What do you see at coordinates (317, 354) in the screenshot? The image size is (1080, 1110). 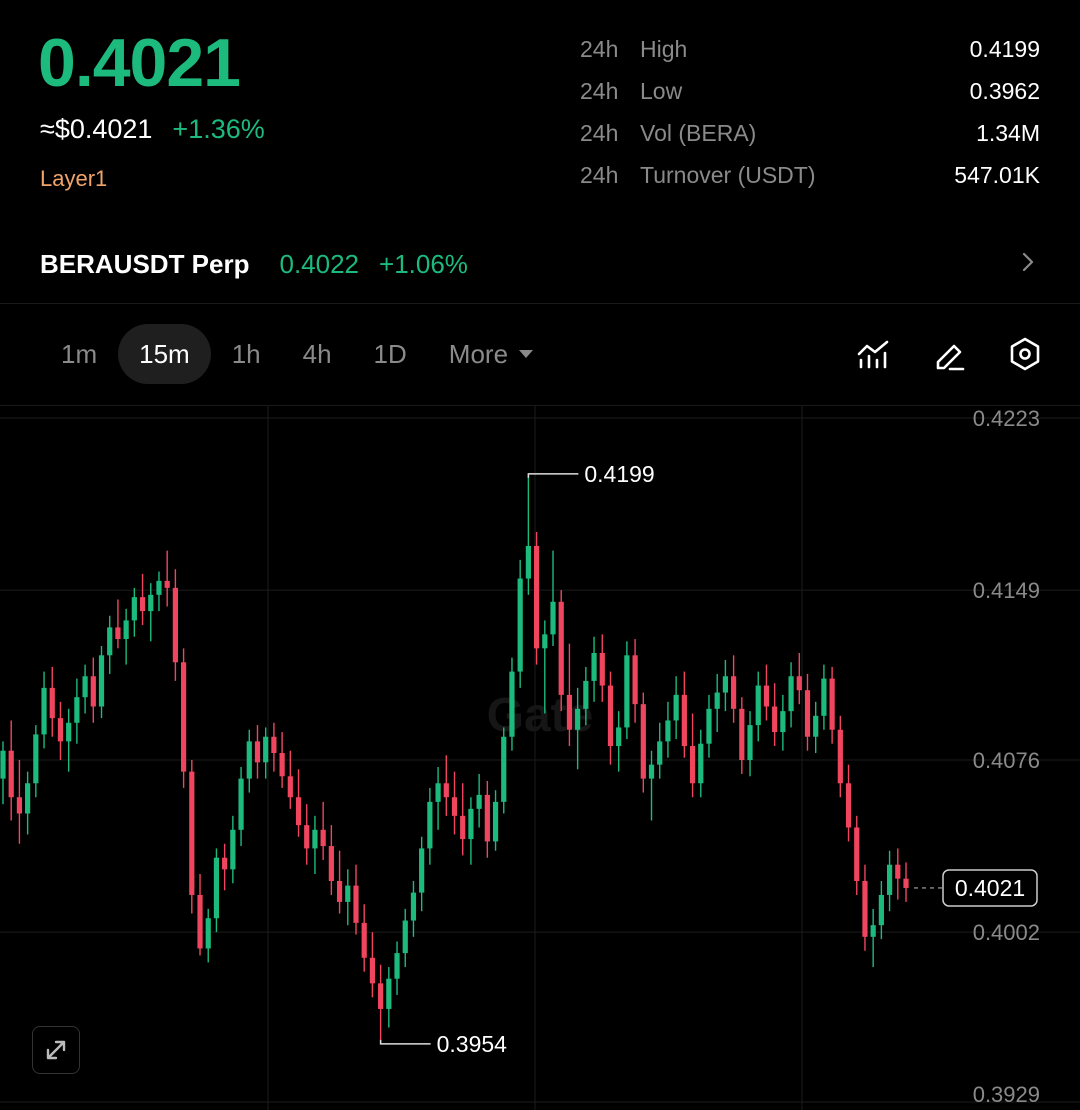 I see `tab-4h: 4h` at bounding box center [317, 354].